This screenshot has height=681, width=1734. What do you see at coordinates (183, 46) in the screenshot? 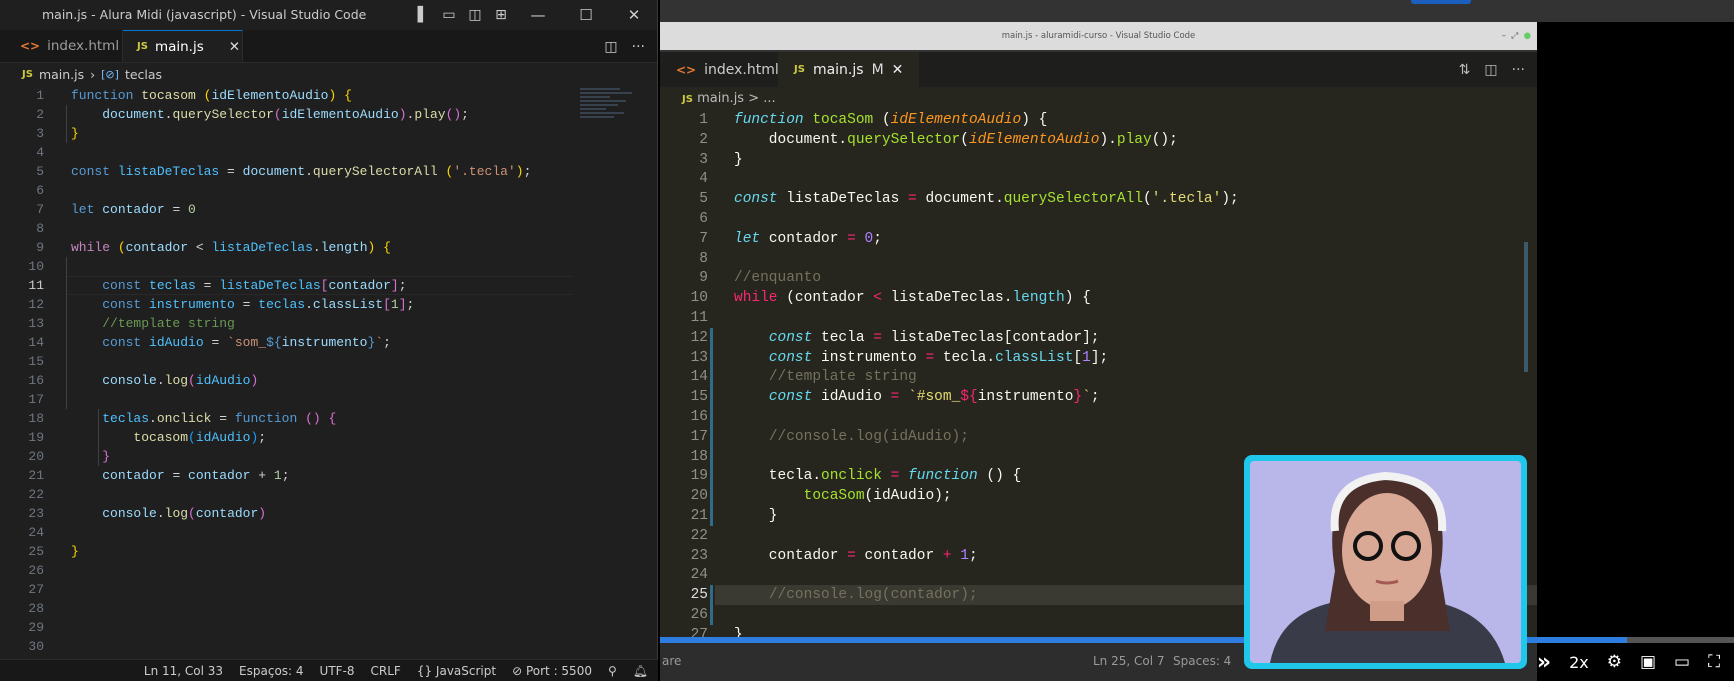
I see `tab-main-js: JS main.js ✕` at bounding box center [183, 46].